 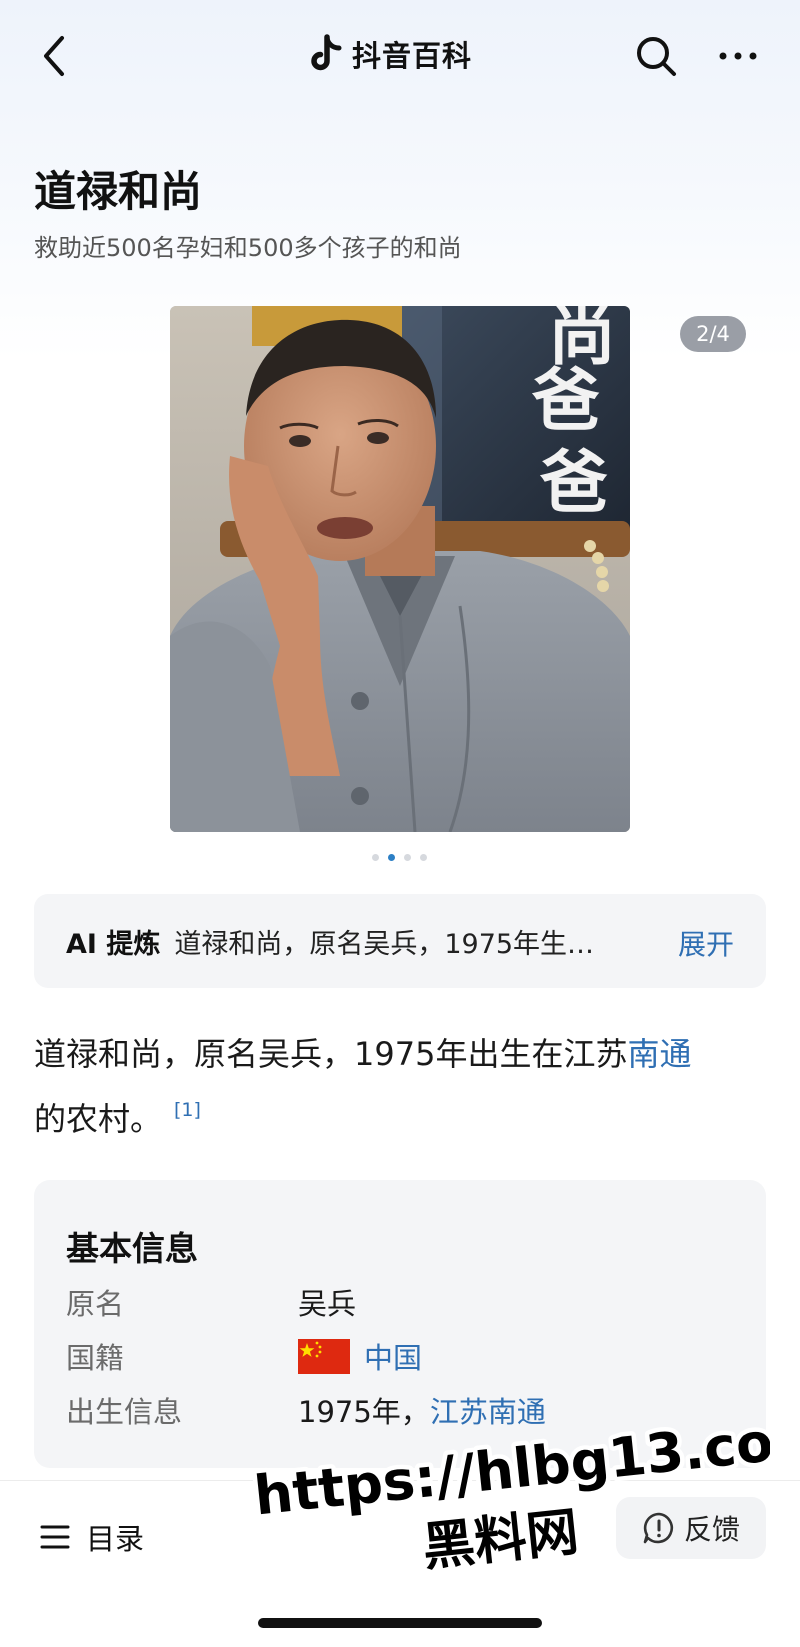 What do you see at coordinates (124, 1412) in the screenshot?
I see `info-key: 出生信息` at bounding box center [124, 1412].